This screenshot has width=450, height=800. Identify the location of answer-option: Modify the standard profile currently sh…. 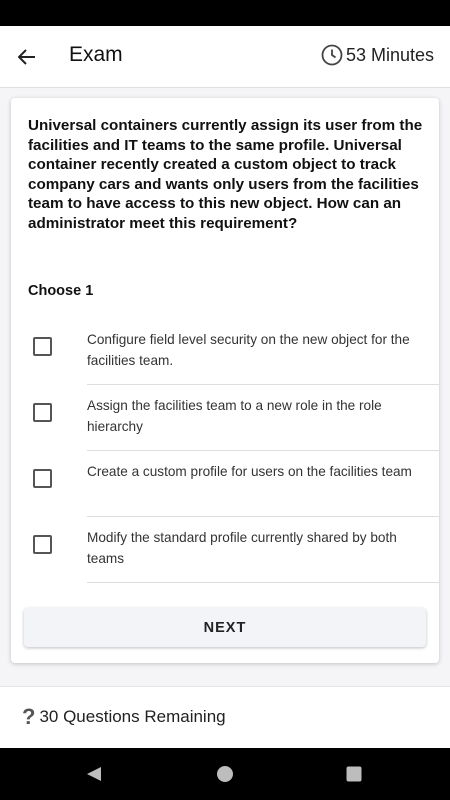
(225, 550).